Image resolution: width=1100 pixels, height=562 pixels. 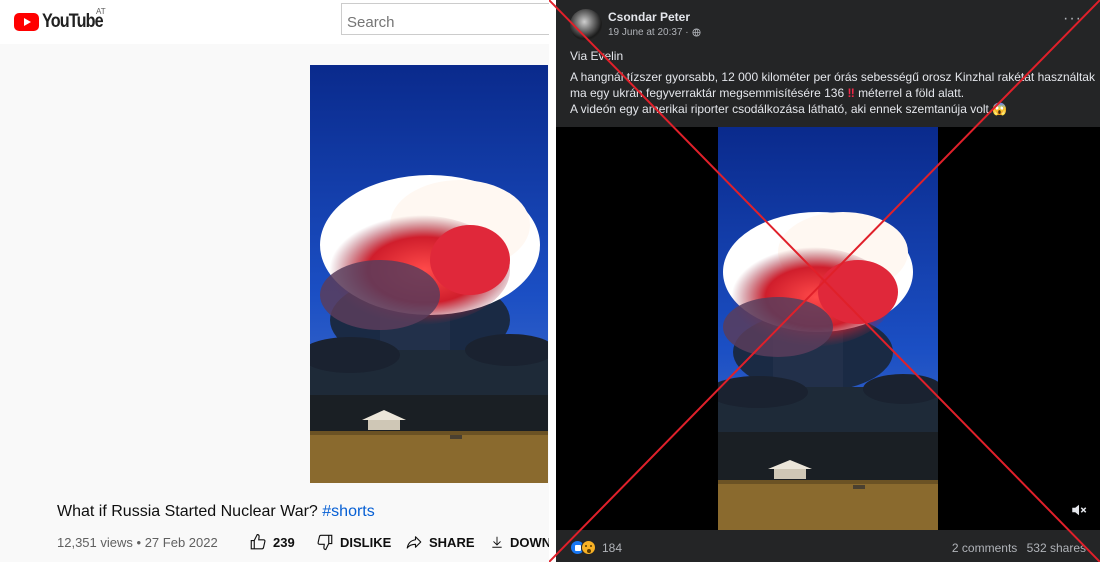 I want to click on upload-date: 27 Feb 2022, so click(x=181, y=542).